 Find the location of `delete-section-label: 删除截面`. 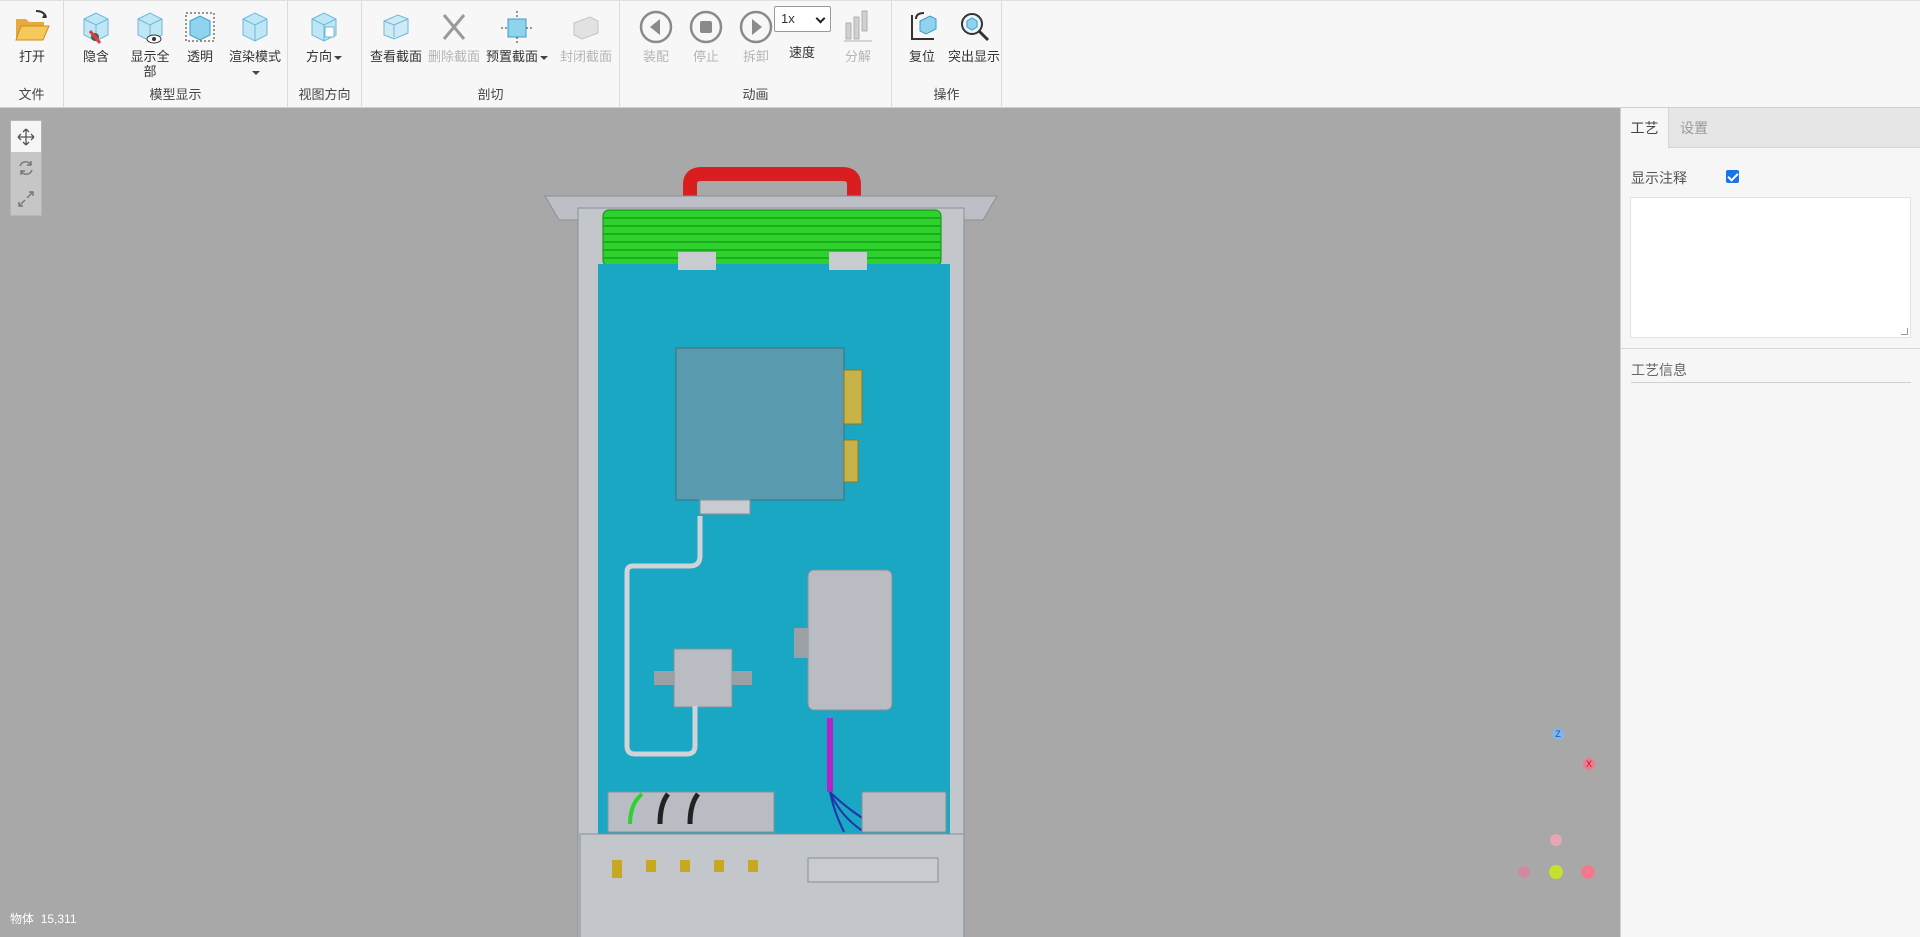

delete-section-label: 删除截面 is located at coordinates (453, 56).